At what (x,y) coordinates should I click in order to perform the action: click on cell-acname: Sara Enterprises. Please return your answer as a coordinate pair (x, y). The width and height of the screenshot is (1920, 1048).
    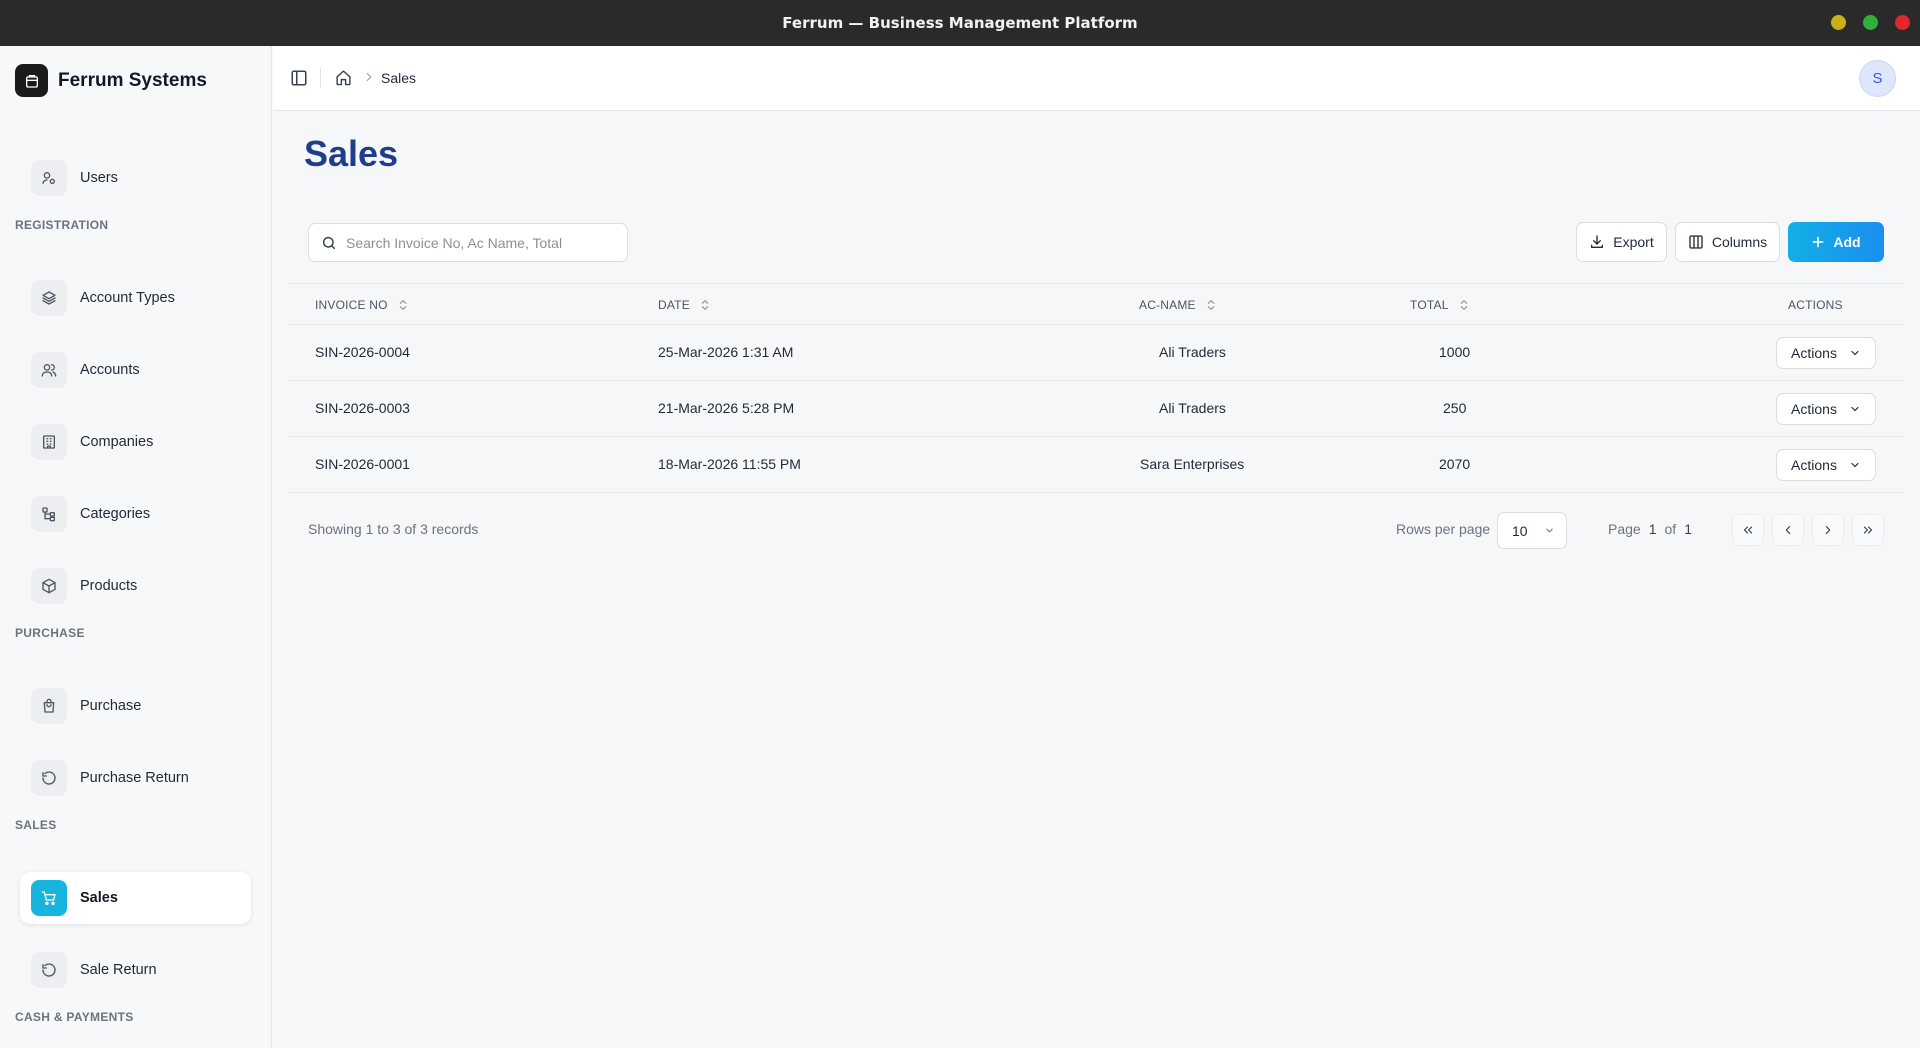
    Looking at the image, I should click on (1192, 464).